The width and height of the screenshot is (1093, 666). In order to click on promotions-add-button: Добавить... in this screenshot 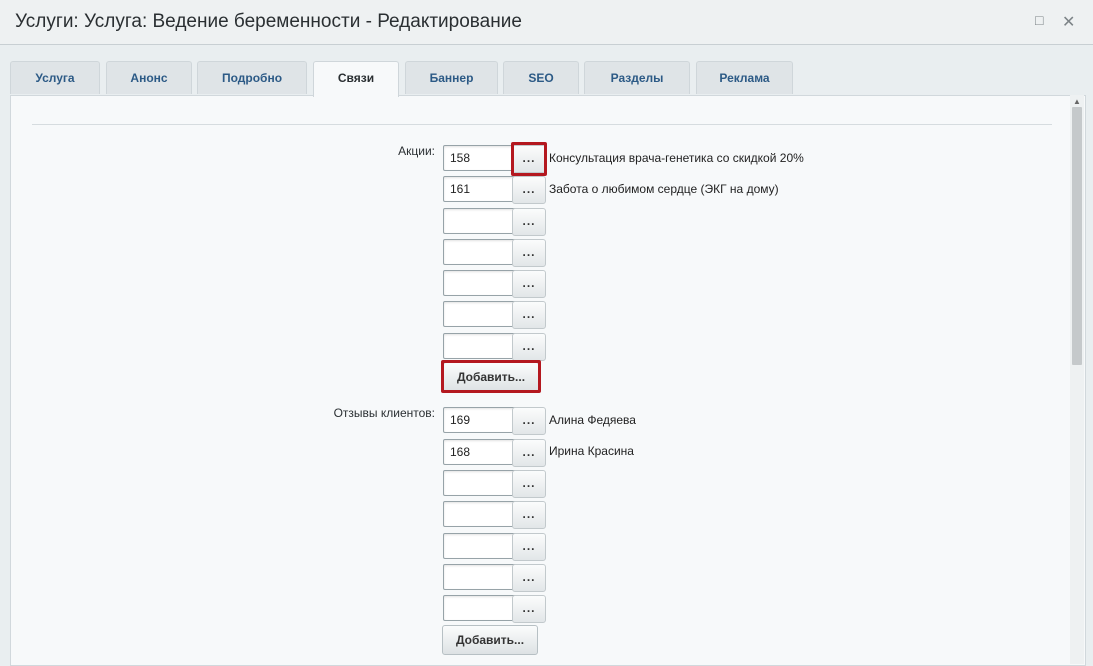, I will do `click(491, 377)`.